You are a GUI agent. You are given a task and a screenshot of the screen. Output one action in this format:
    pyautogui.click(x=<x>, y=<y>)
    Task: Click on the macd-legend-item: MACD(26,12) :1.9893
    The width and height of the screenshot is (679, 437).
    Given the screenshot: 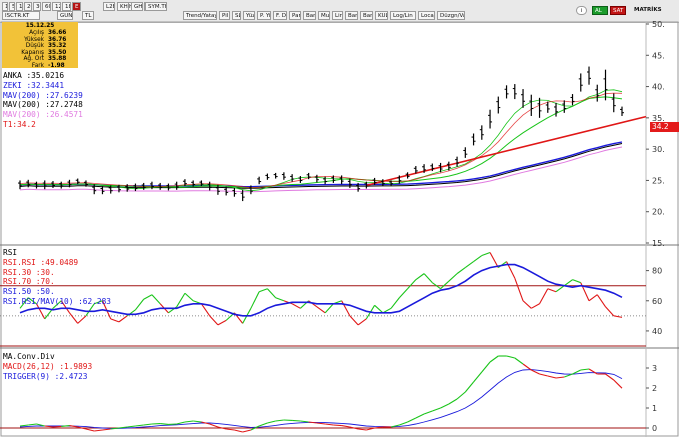 What is the action you would take?
    pyautogui.click(x=48, y=366)
    